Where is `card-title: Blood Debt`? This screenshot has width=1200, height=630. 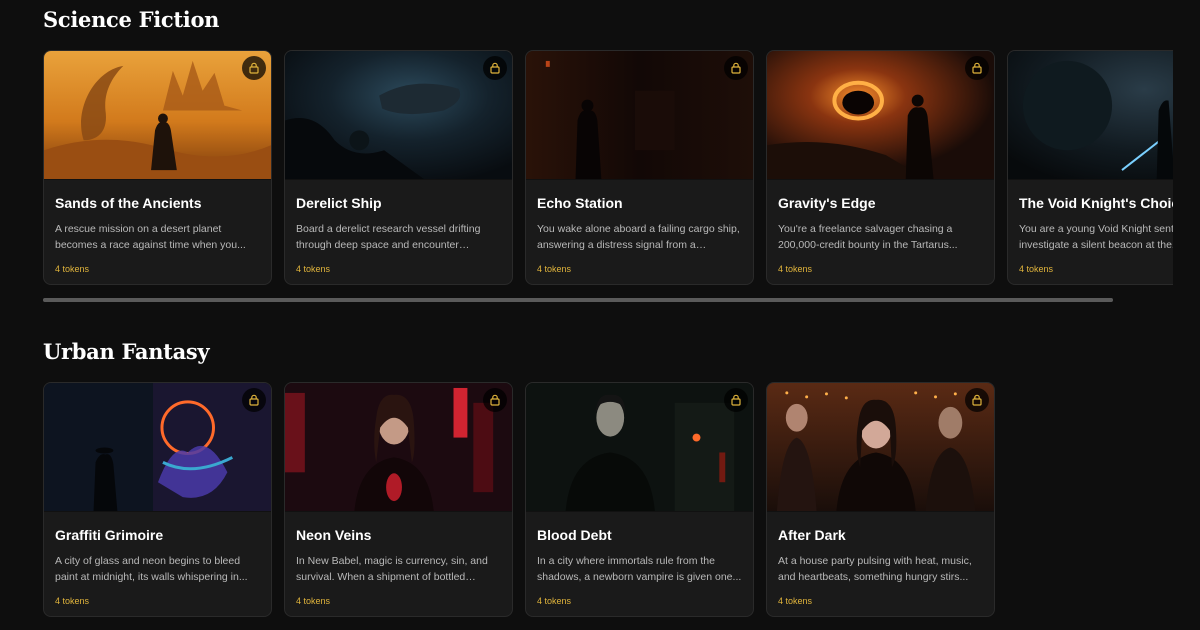 card-title: Blood Debt is located at coordinates (574, 535).